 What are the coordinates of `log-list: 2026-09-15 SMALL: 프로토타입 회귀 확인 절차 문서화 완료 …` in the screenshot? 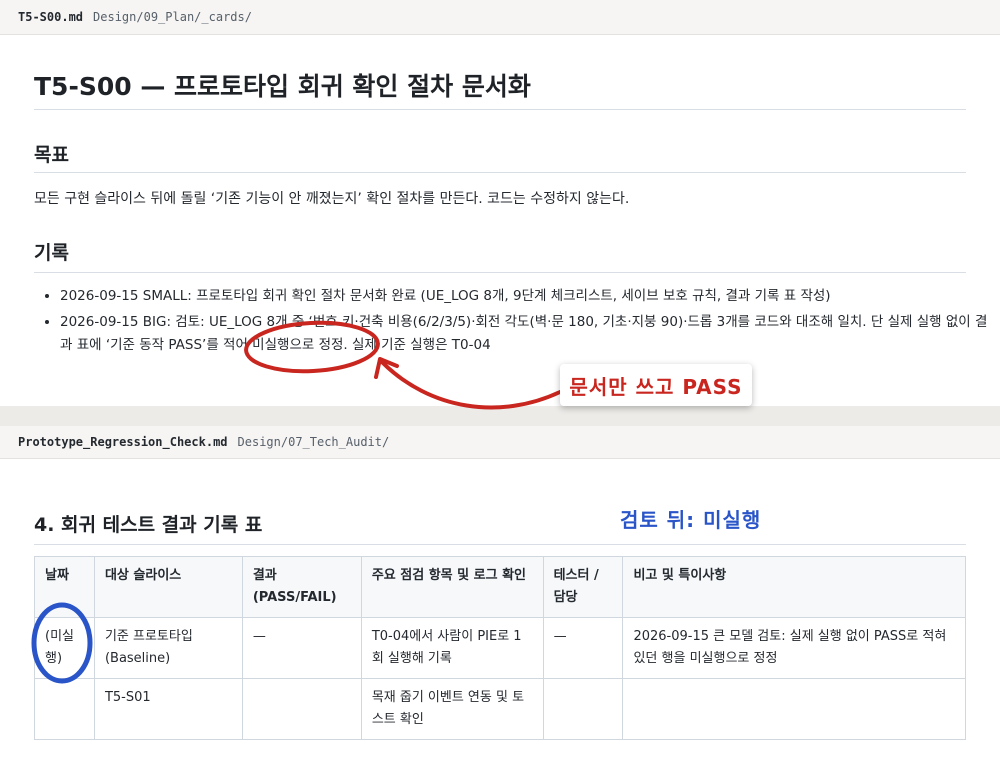 It's located at (512, 322).